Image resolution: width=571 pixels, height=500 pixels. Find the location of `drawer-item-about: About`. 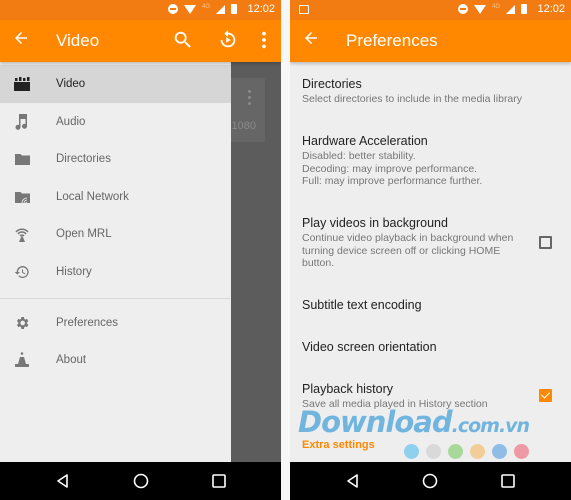

drawer-item-about: About is located at coordinates (115, 360).